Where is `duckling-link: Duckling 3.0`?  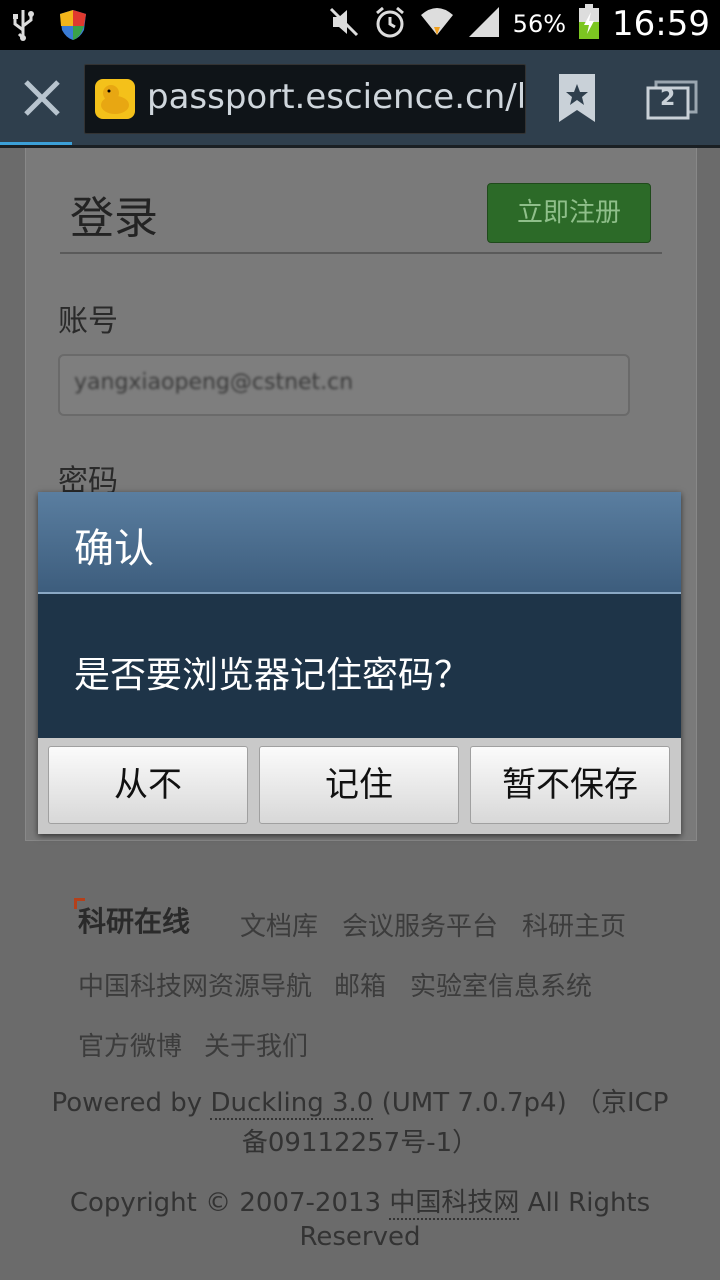 duckling-link: Duckling 3.0 is located at coordinates (292, 1104).